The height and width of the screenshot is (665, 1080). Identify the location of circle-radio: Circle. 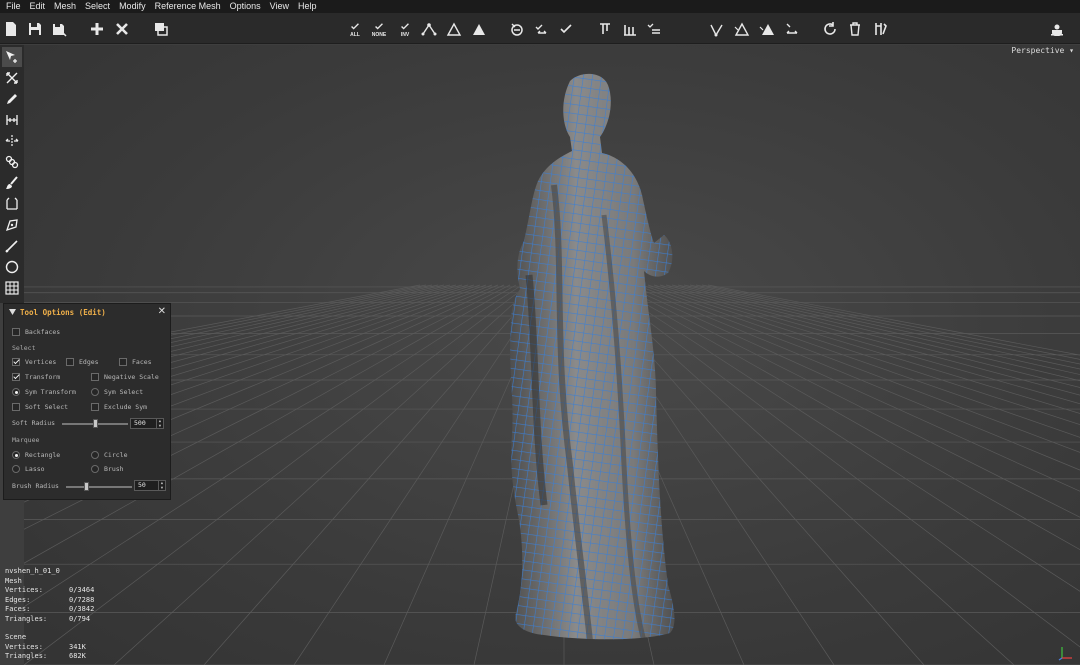
(109, 455).